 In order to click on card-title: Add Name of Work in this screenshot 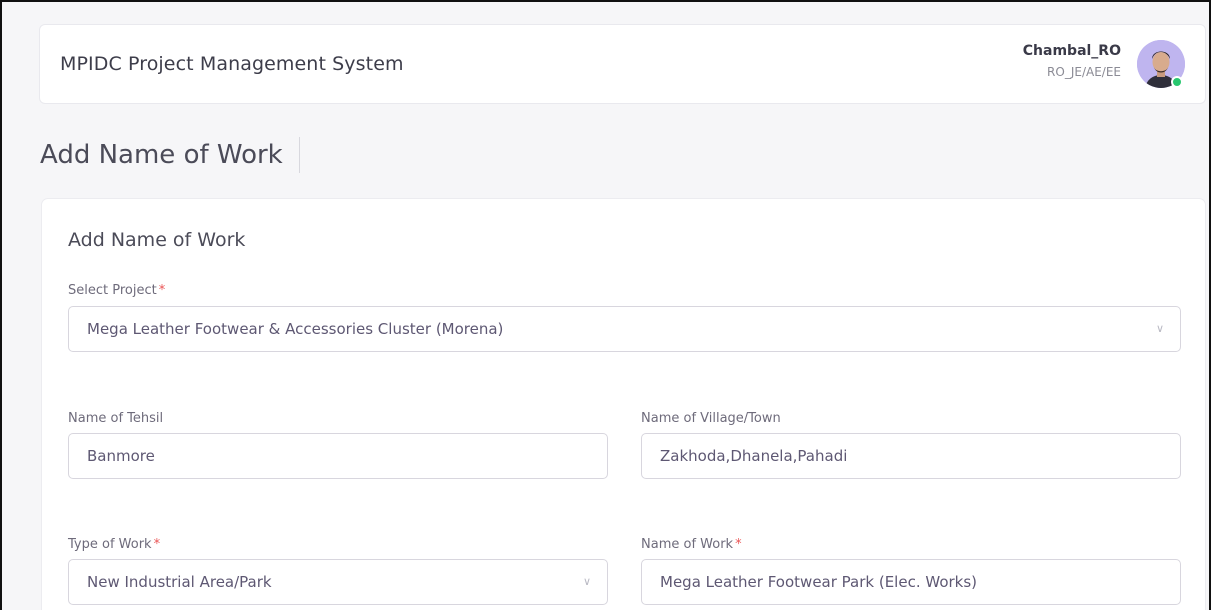, I will do `click(157, 240)`.